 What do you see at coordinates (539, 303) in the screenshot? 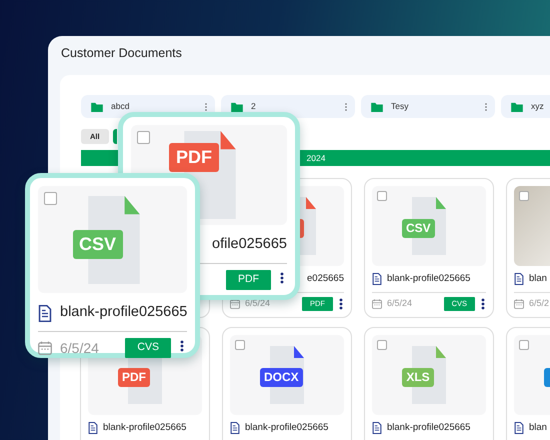
I see `file-date: 6/5/2` at bounding box center [539, 303].